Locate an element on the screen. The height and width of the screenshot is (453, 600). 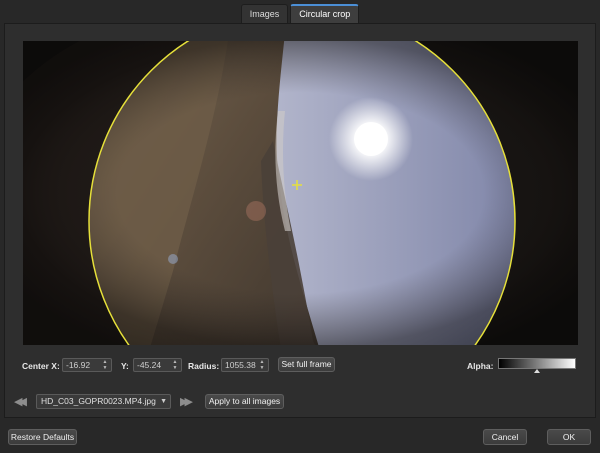
alpha-slider-thumb is located at coordinates (537, 371).